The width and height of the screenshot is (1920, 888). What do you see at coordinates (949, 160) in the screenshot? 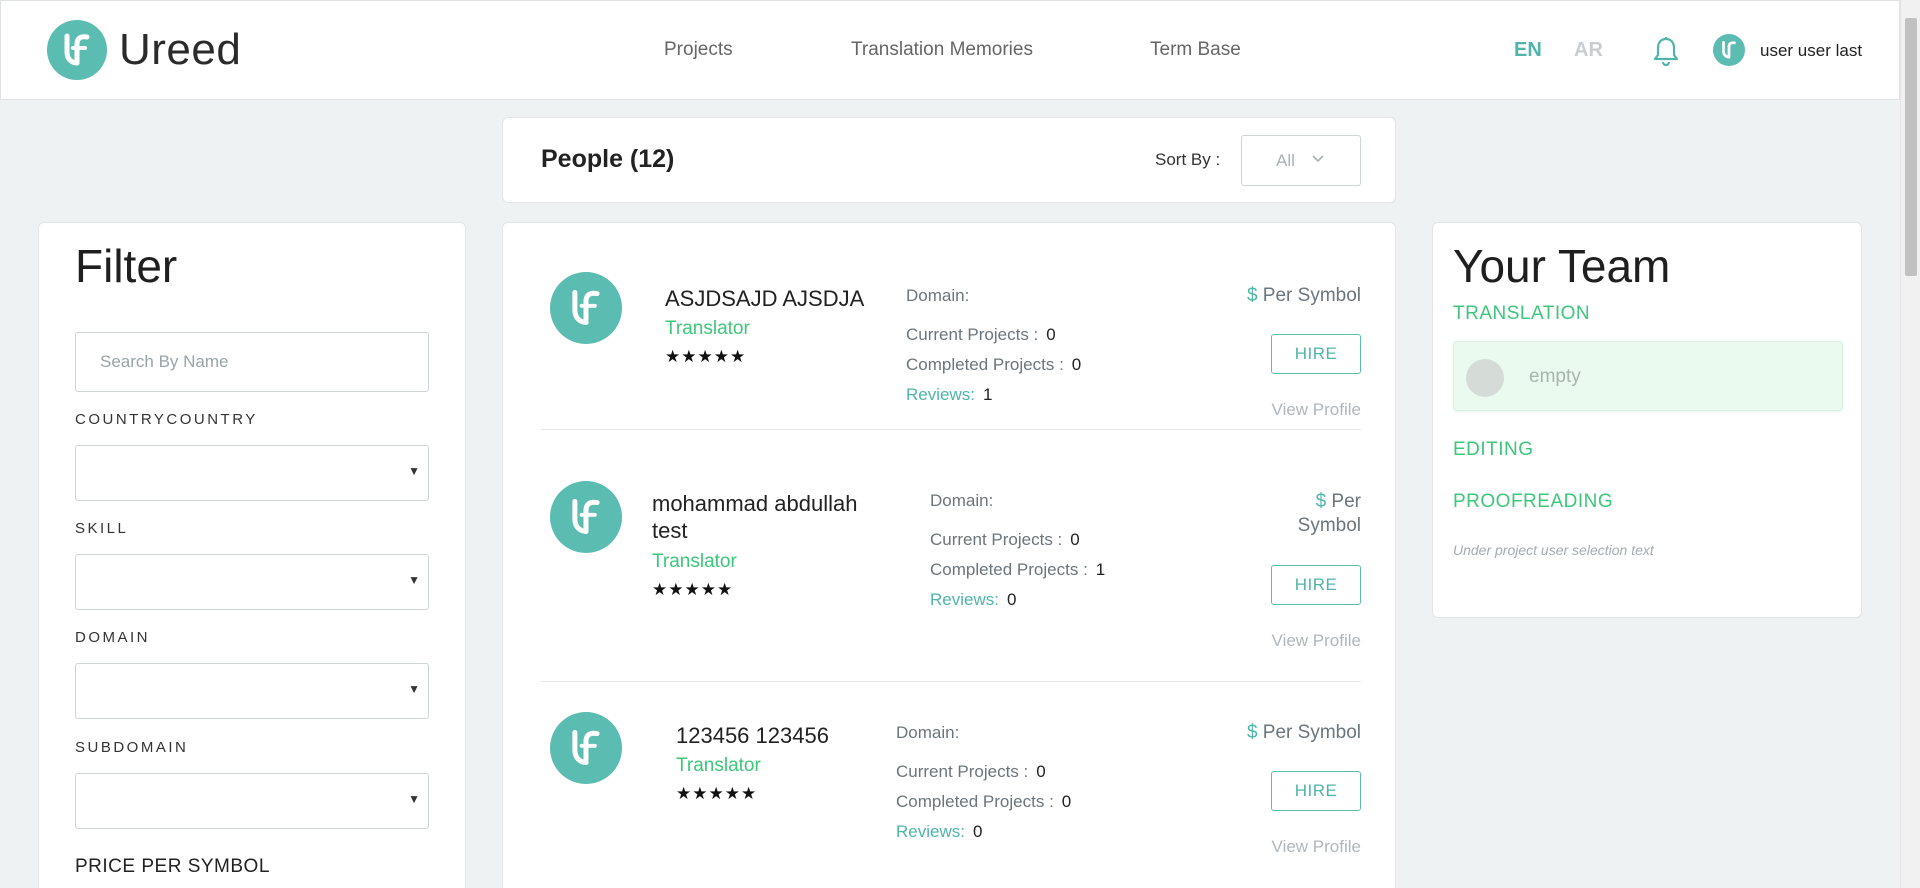
I see `people-header: People (12) Sort By : All` at bounding box center [949, 160].